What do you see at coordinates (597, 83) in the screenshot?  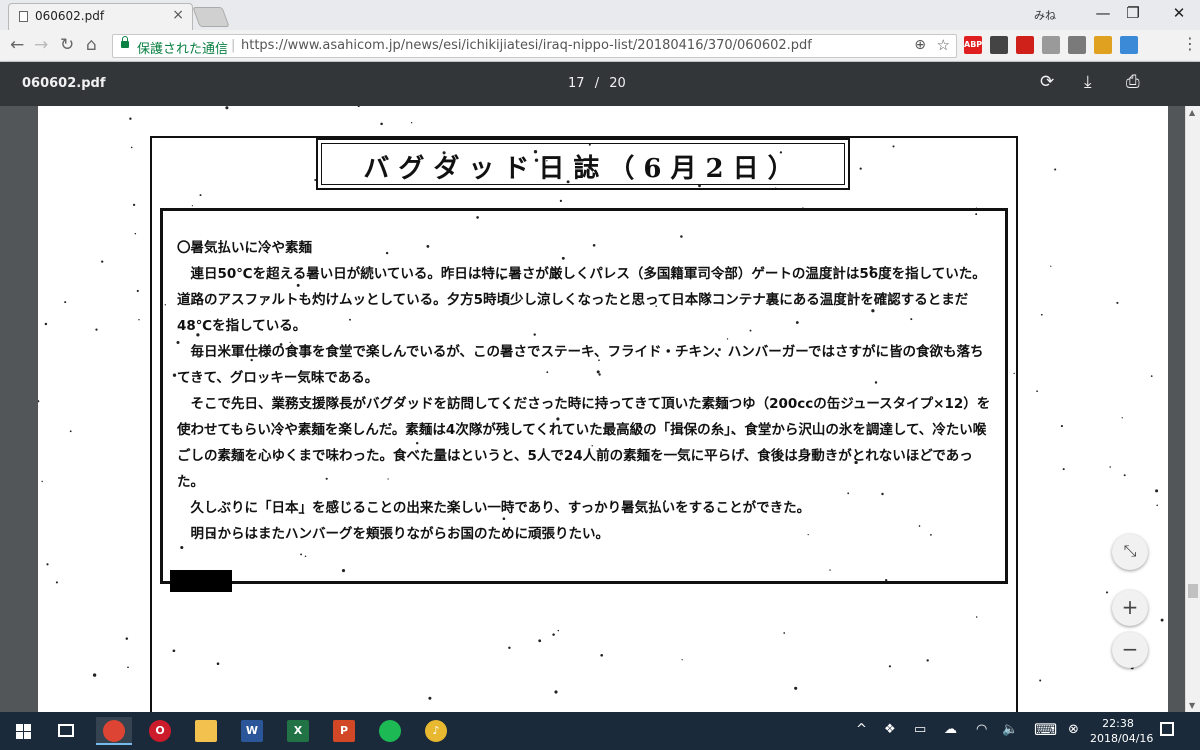 I see `page-indicator: 17 / 20` at bounding box center [597, 83].